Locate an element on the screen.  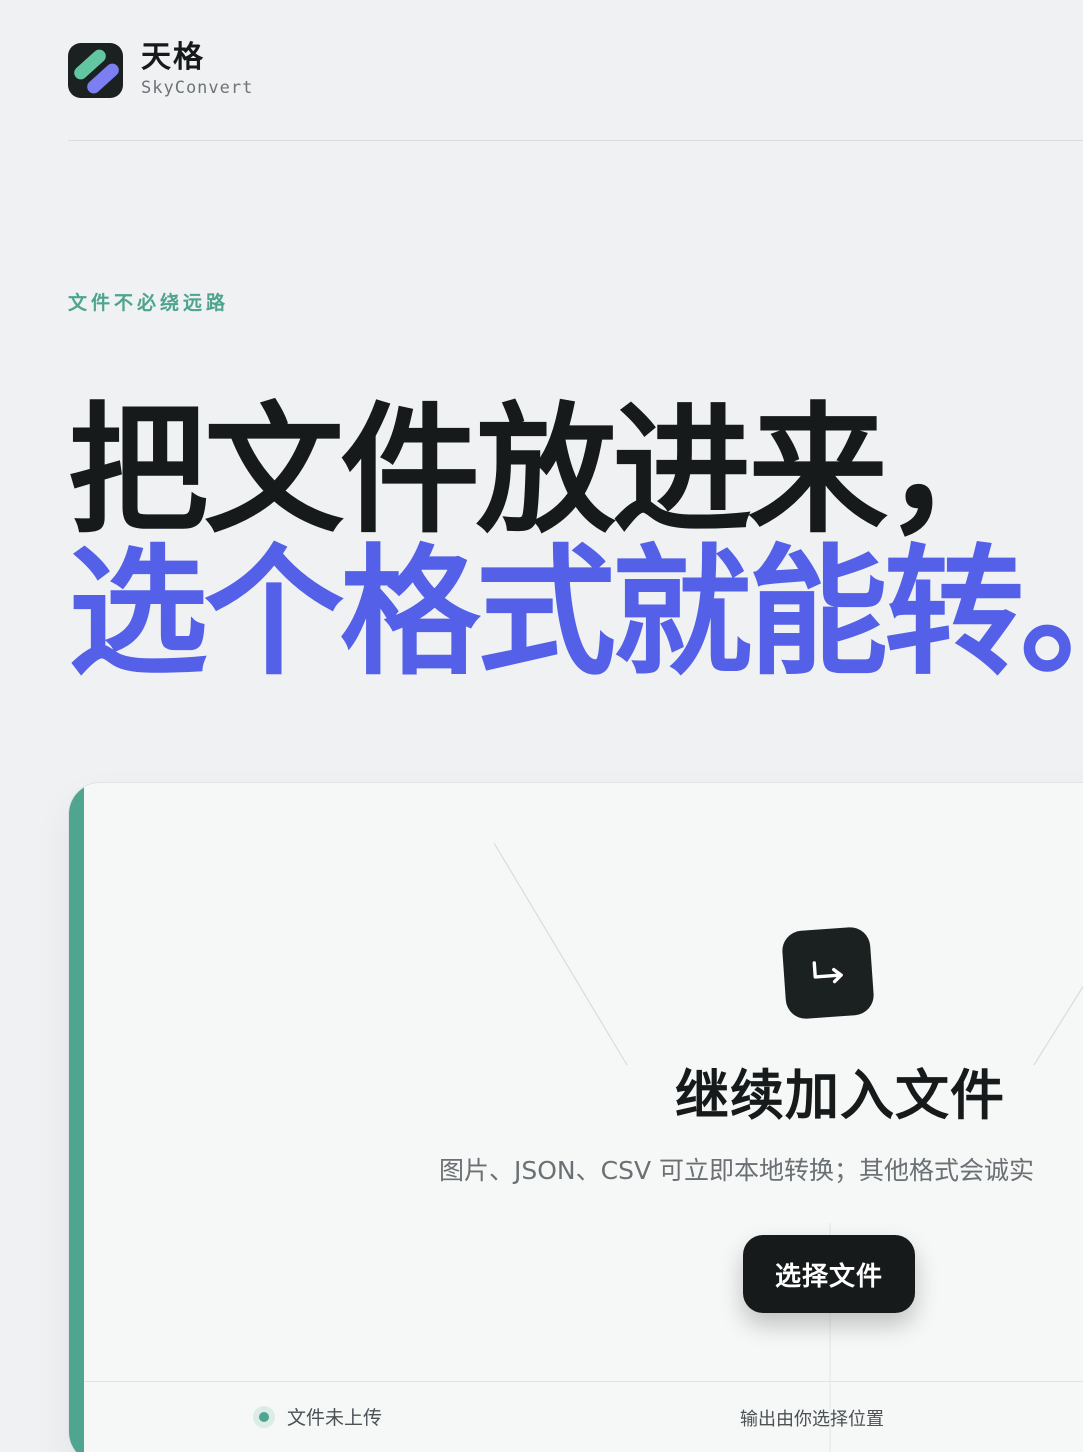
logo-icon is located at coordinates (95, 70).